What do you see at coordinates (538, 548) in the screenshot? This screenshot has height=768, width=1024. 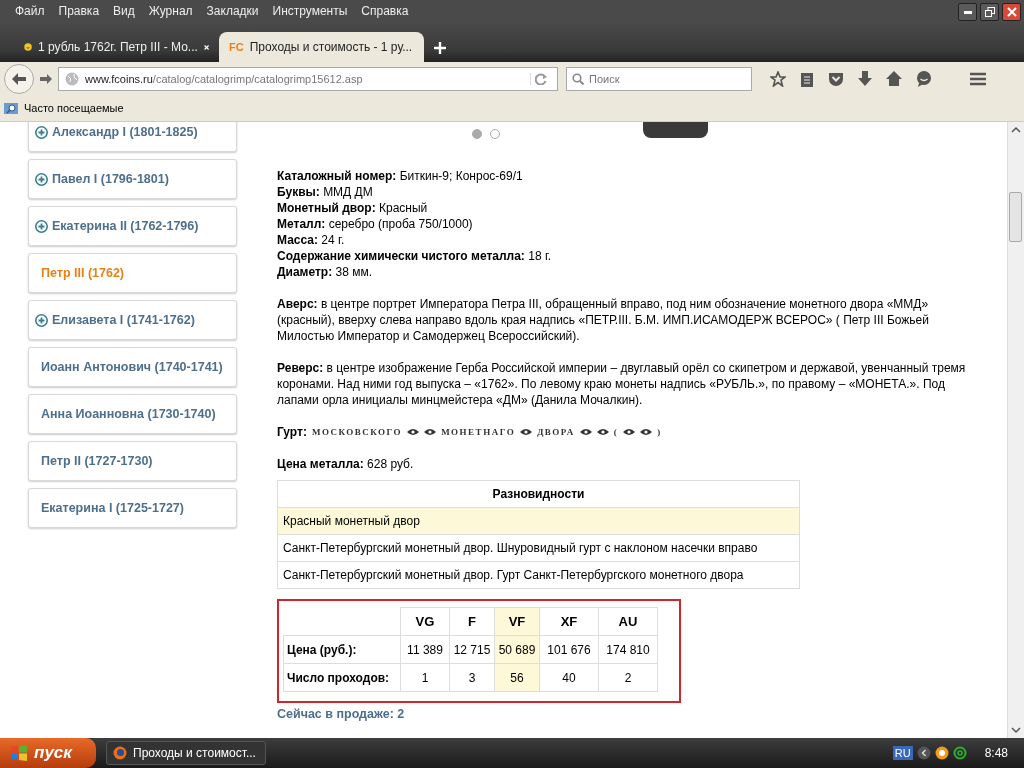 I see `variety-row: Санкт-Петербургский монетный двор. Шнуровидный гурт с наклоном насечки вправо` at bounding box center [538, 548].